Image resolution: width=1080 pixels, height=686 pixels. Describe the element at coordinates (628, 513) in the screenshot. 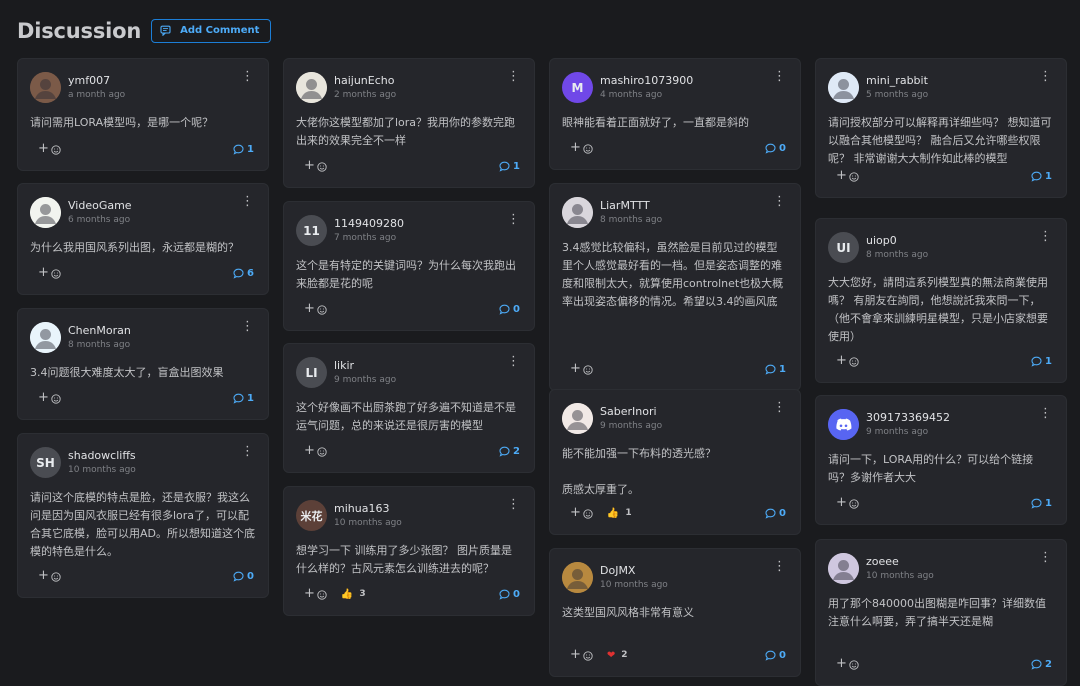

I see `reaction-count: 1` at that location.